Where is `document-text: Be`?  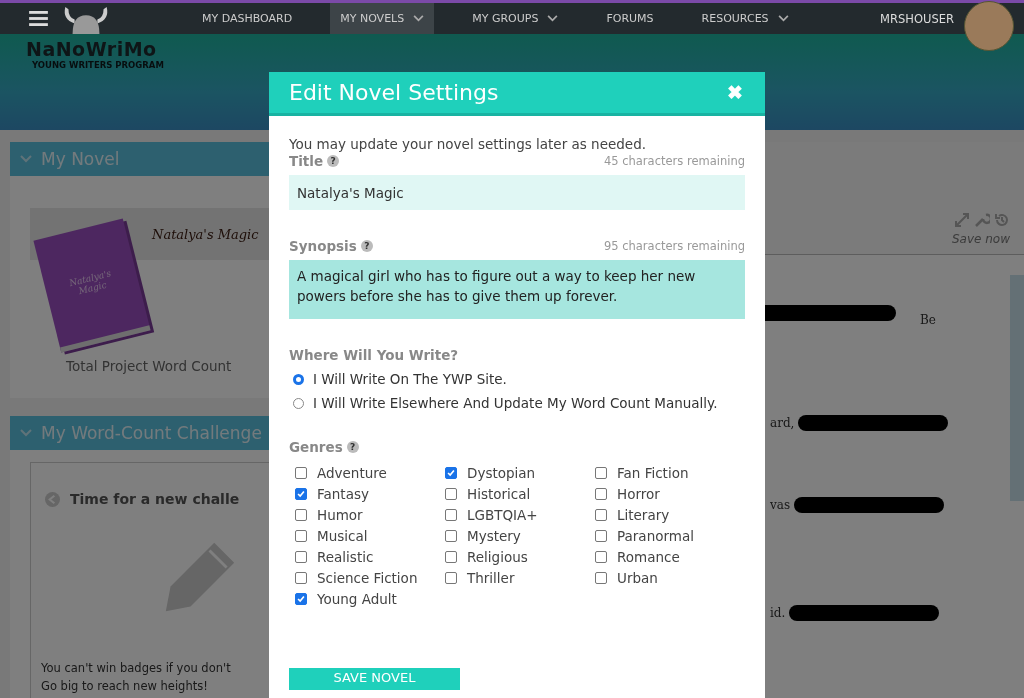 document-text: Be is located at coordinates (928, 320).